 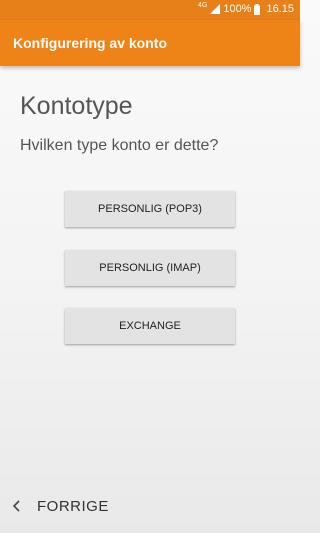 I want to click on back-label: FORRIGE, so click(x=73, y=506).